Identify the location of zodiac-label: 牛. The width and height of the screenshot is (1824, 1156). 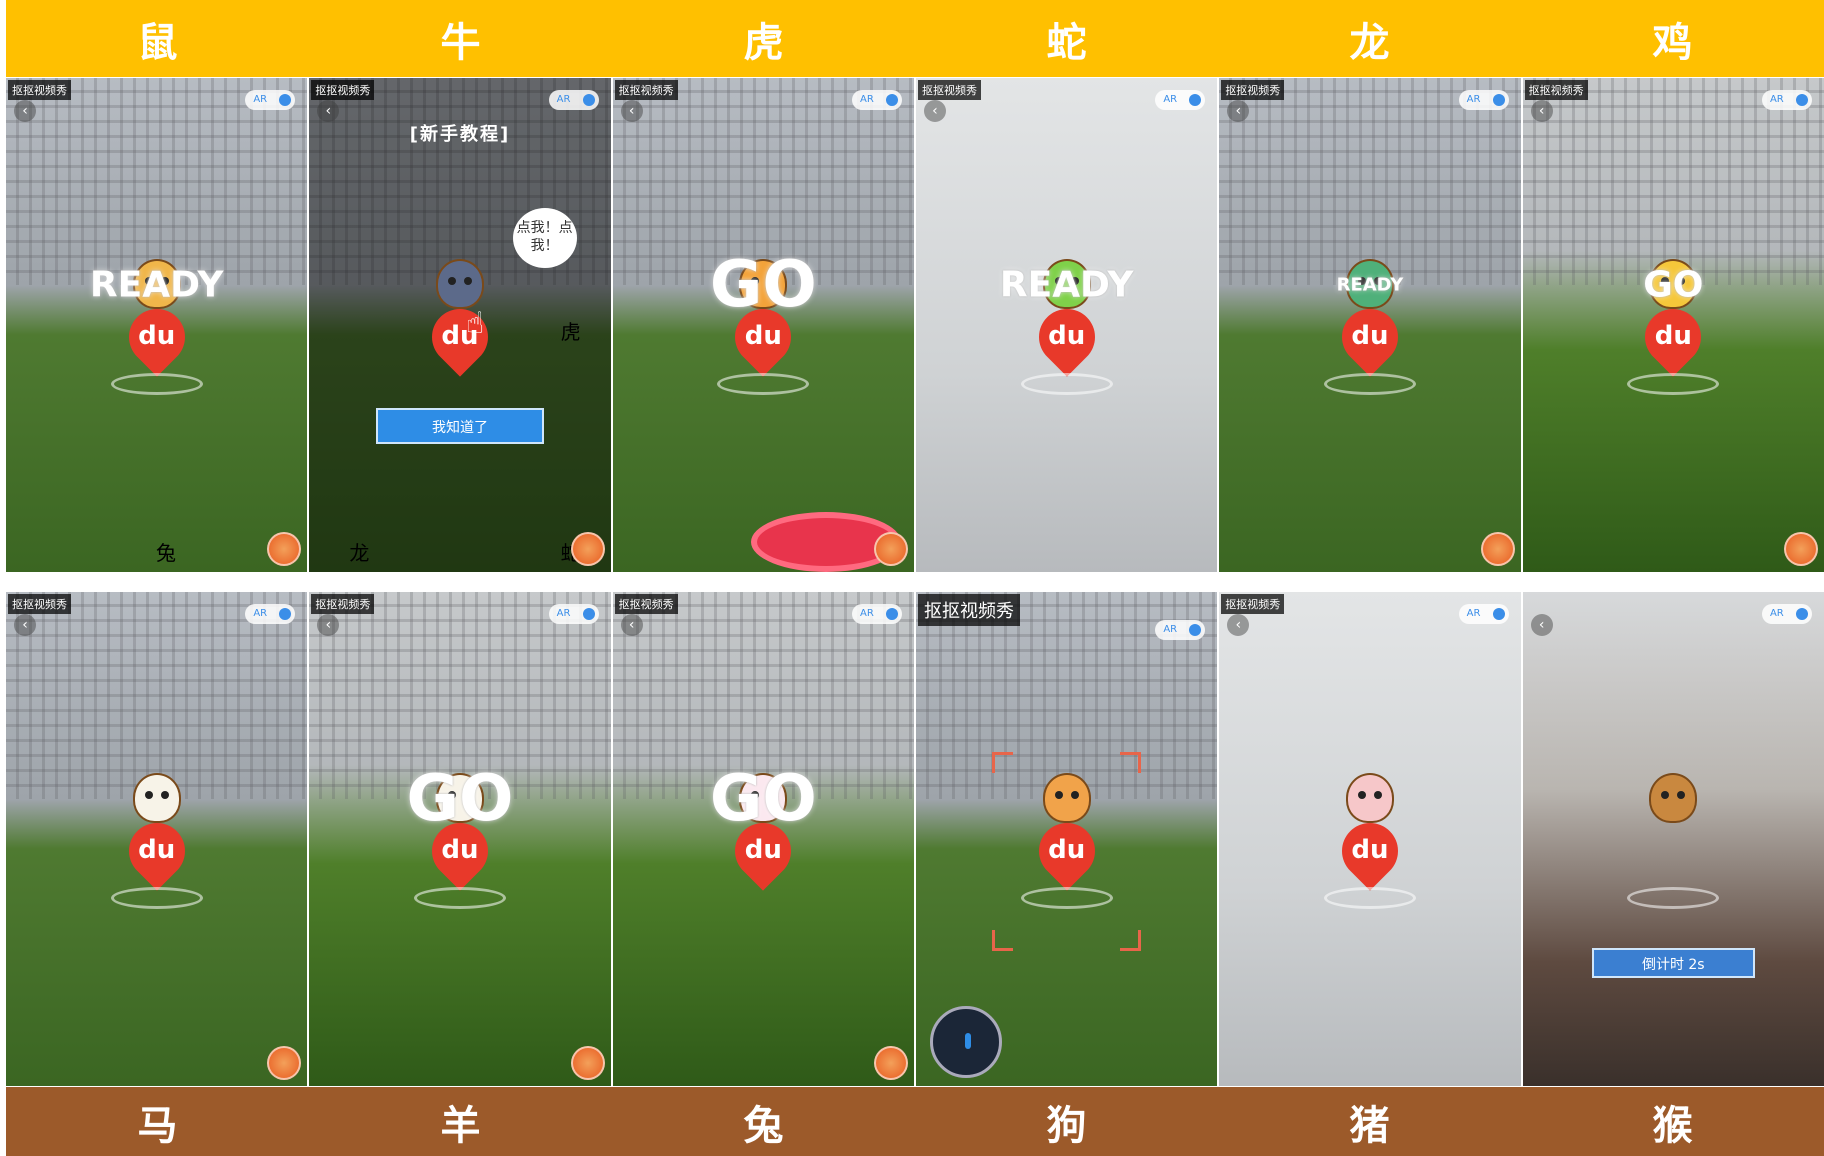
(460, 42).